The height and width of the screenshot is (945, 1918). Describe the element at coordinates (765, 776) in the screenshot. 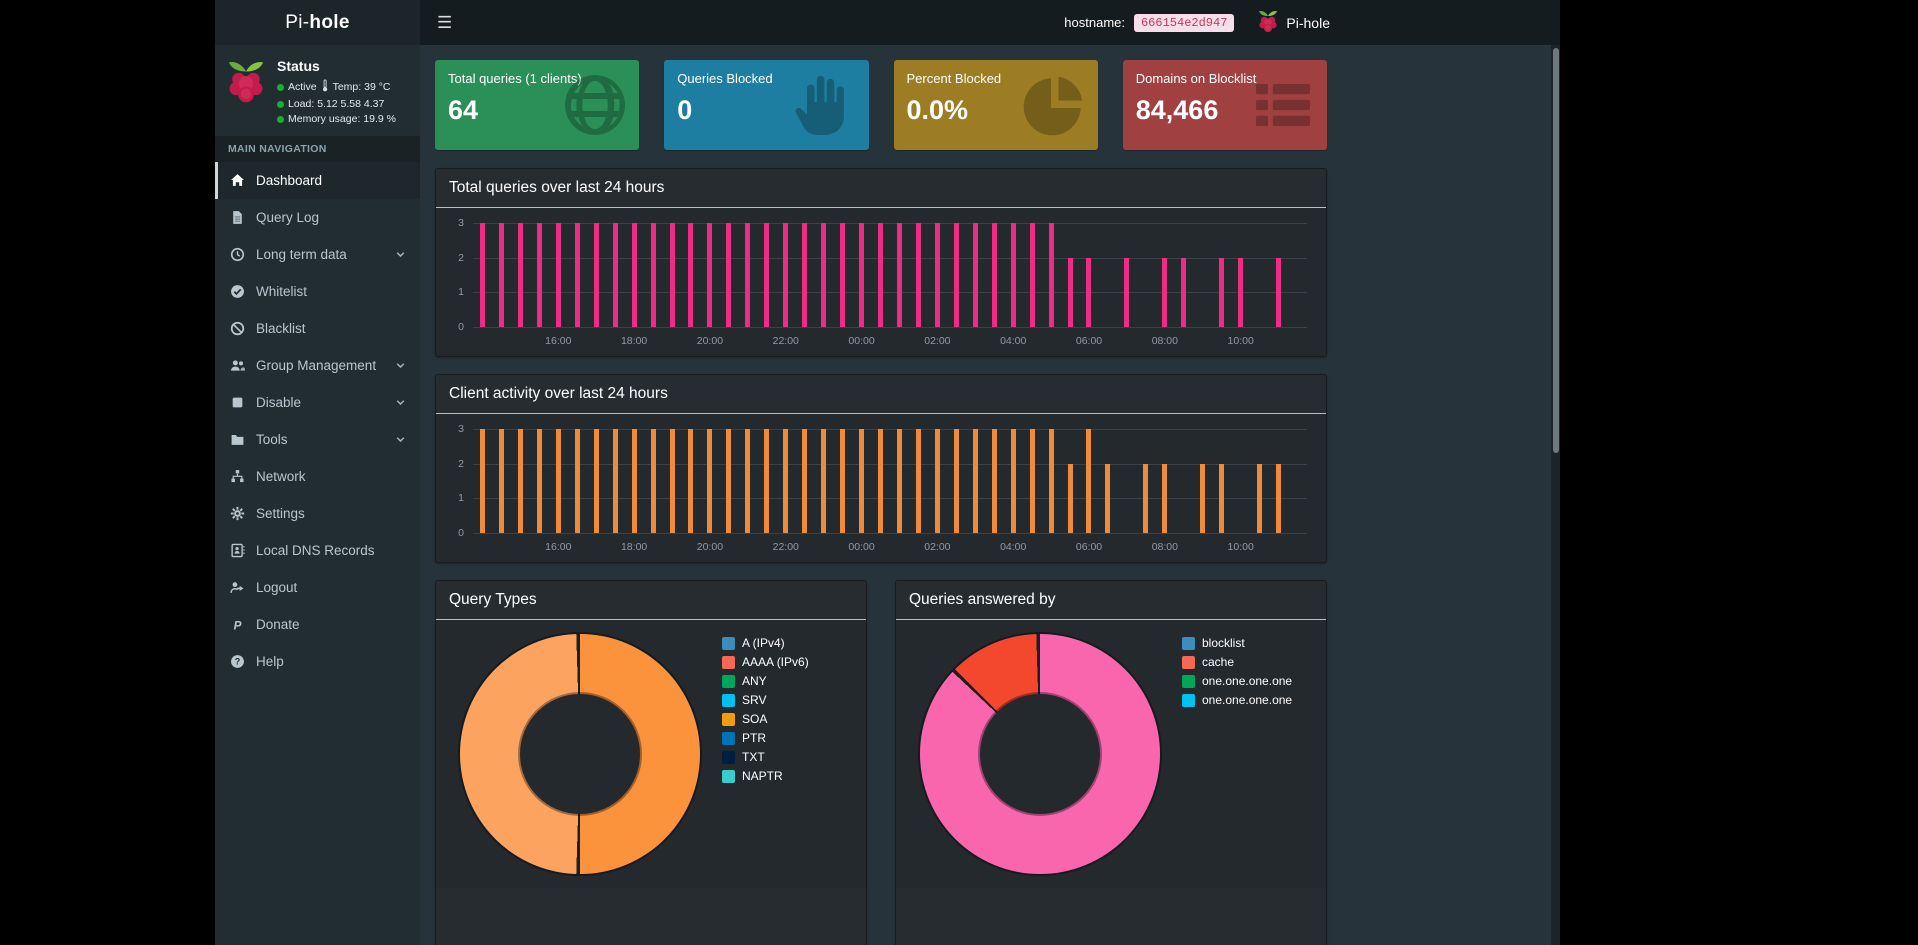

I see `legend-item: NAPTR` at that location.